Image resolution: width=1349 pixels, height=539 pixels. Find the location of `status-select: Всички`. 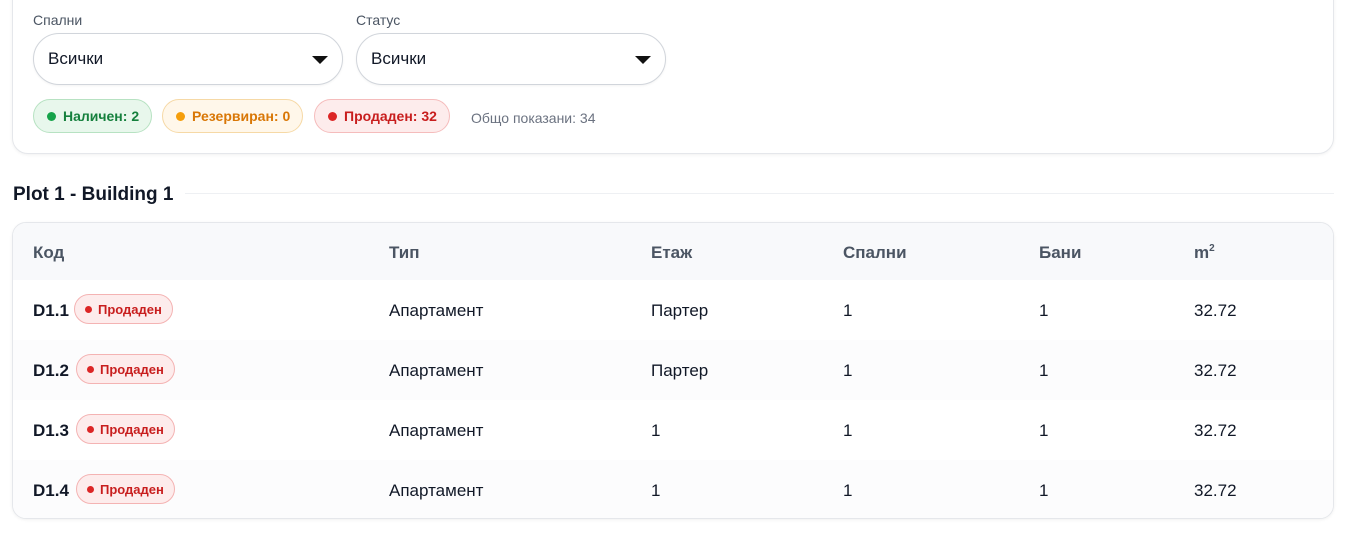

status-select: Всички is located at coordinates (511, 59).